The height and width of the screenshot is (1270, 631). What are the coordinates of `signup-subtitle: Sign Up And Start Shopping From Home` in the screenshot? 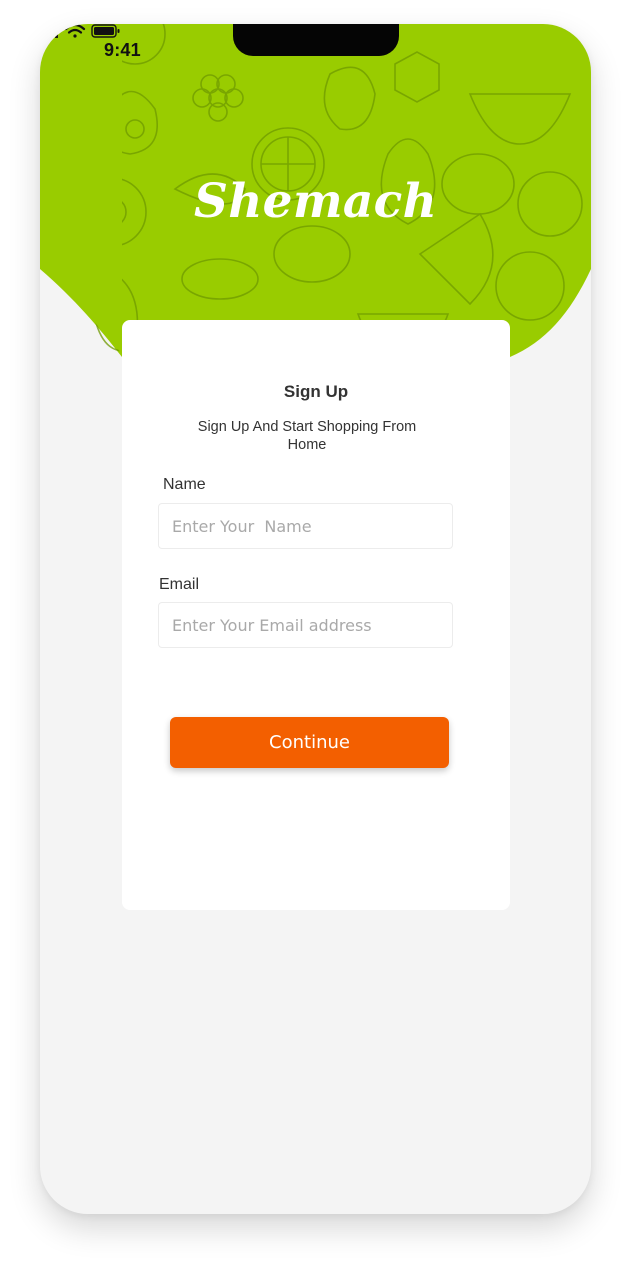 It's located at (307, 436).